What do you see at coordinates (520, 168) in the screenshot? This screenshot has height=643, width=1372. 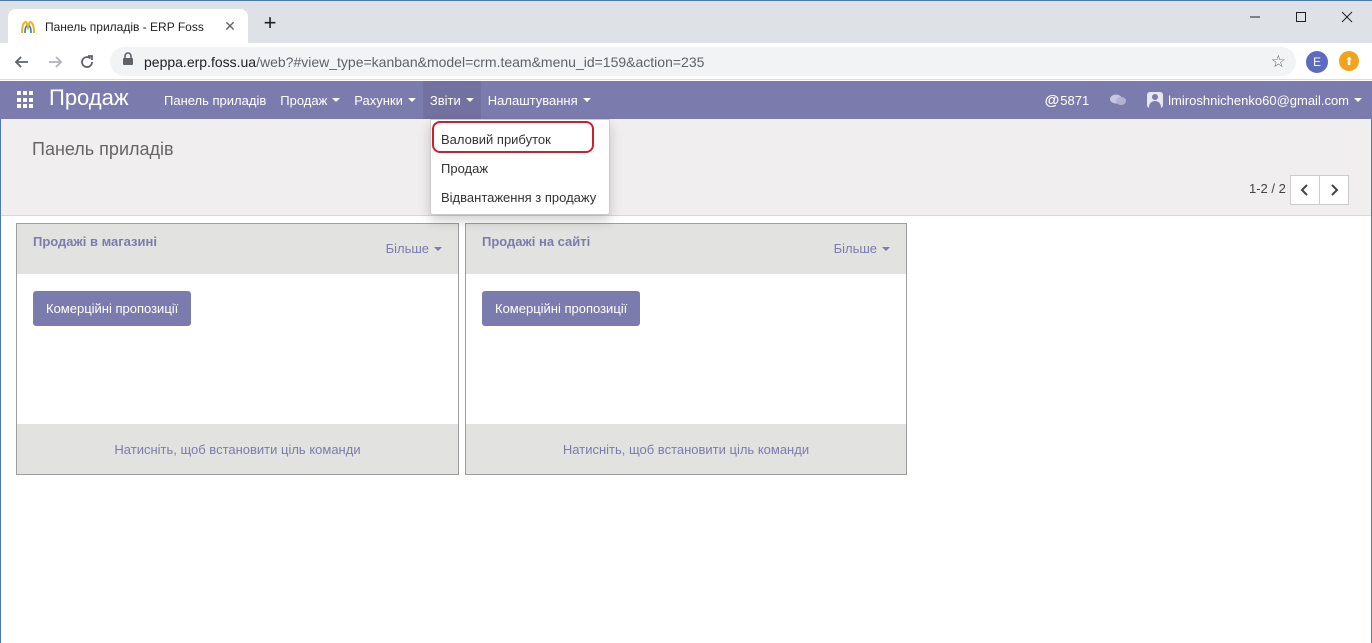 I see `dropdown-item-sales: Продаж` at bounding box center [520, 168].